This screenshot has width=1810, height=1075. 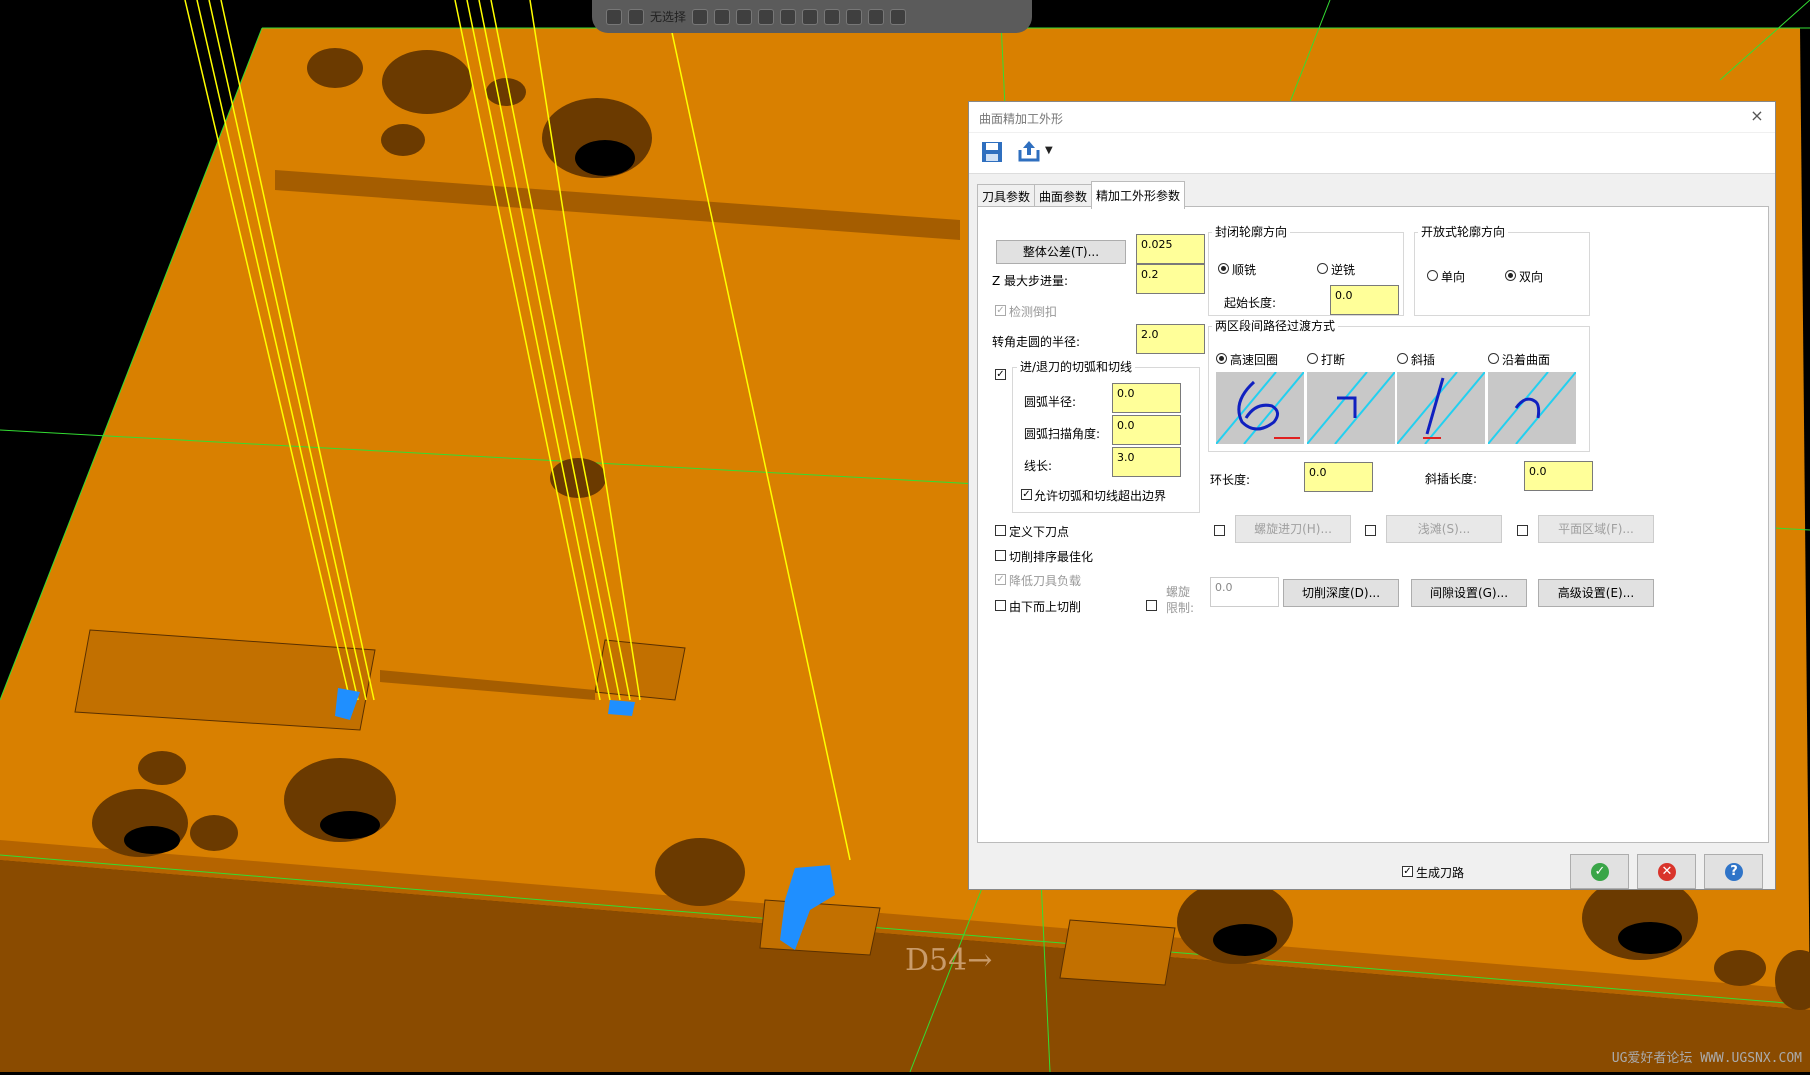 What do you see at coordinates (668, 16) in the screenshot?
I see `selection-label: 无选择` at bounding box center [668, 16].